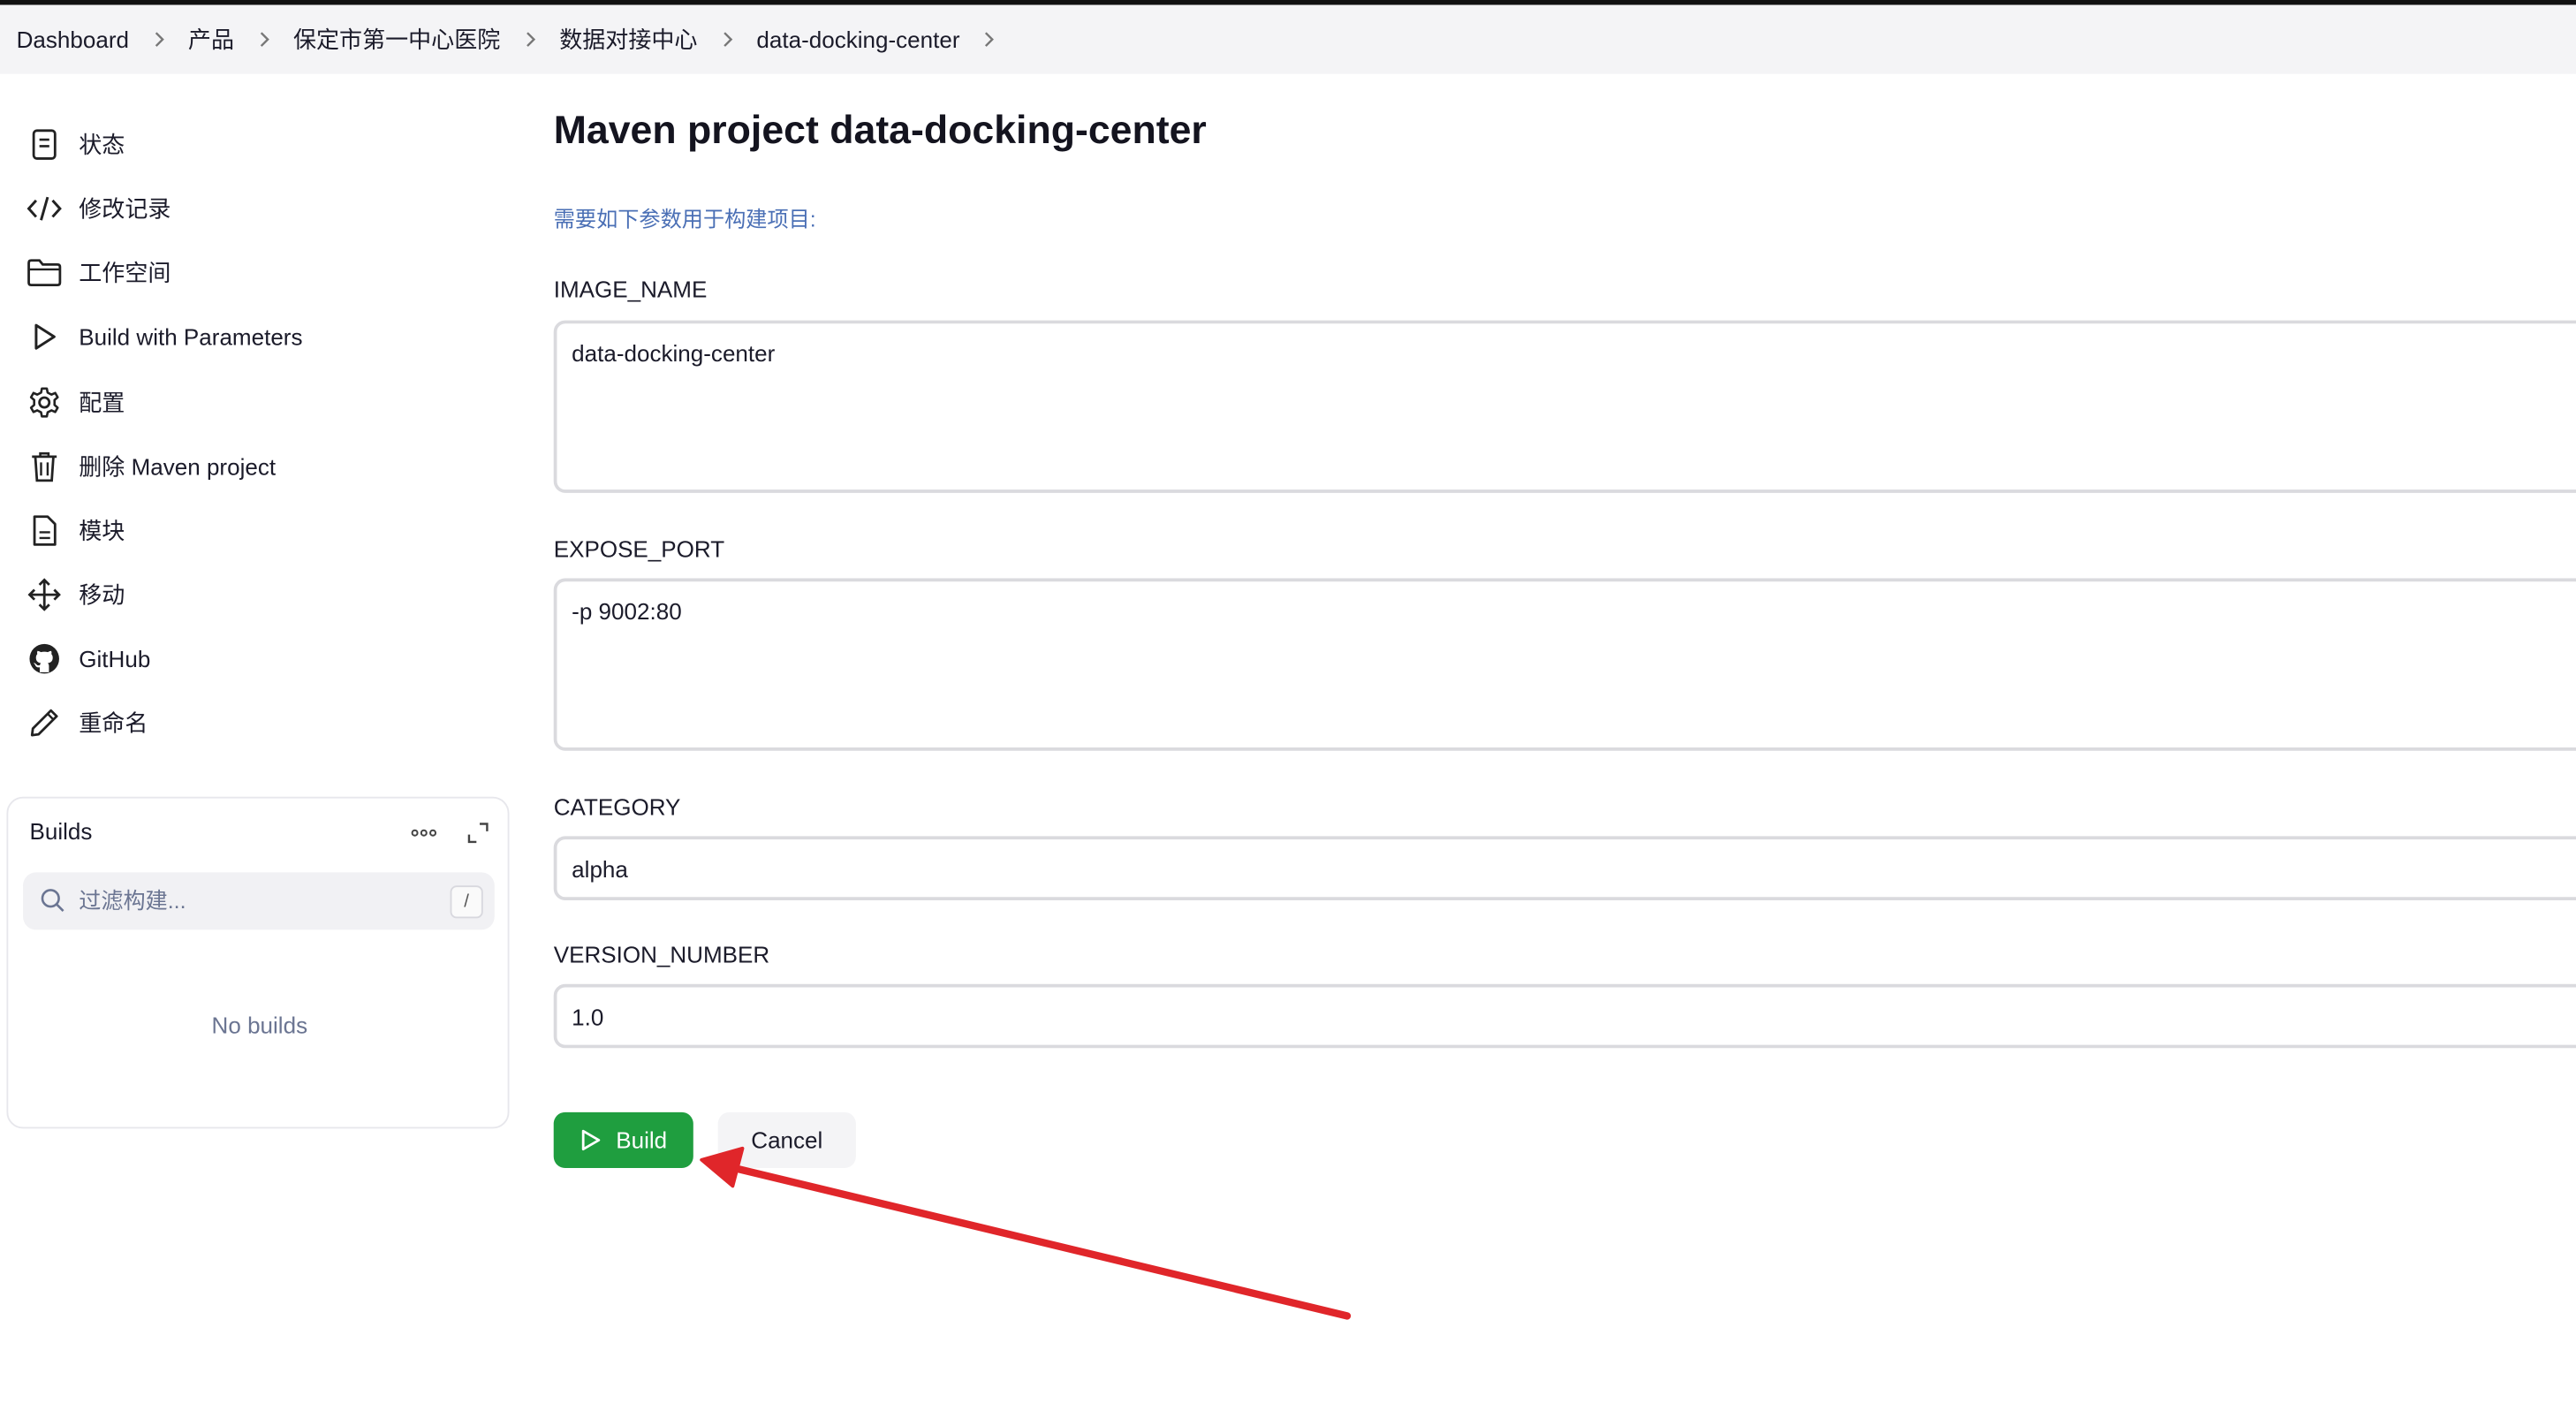 The height and width of the screenshot is (1426, 2576). I want to click on build-button: Build, so click(623, 1140).